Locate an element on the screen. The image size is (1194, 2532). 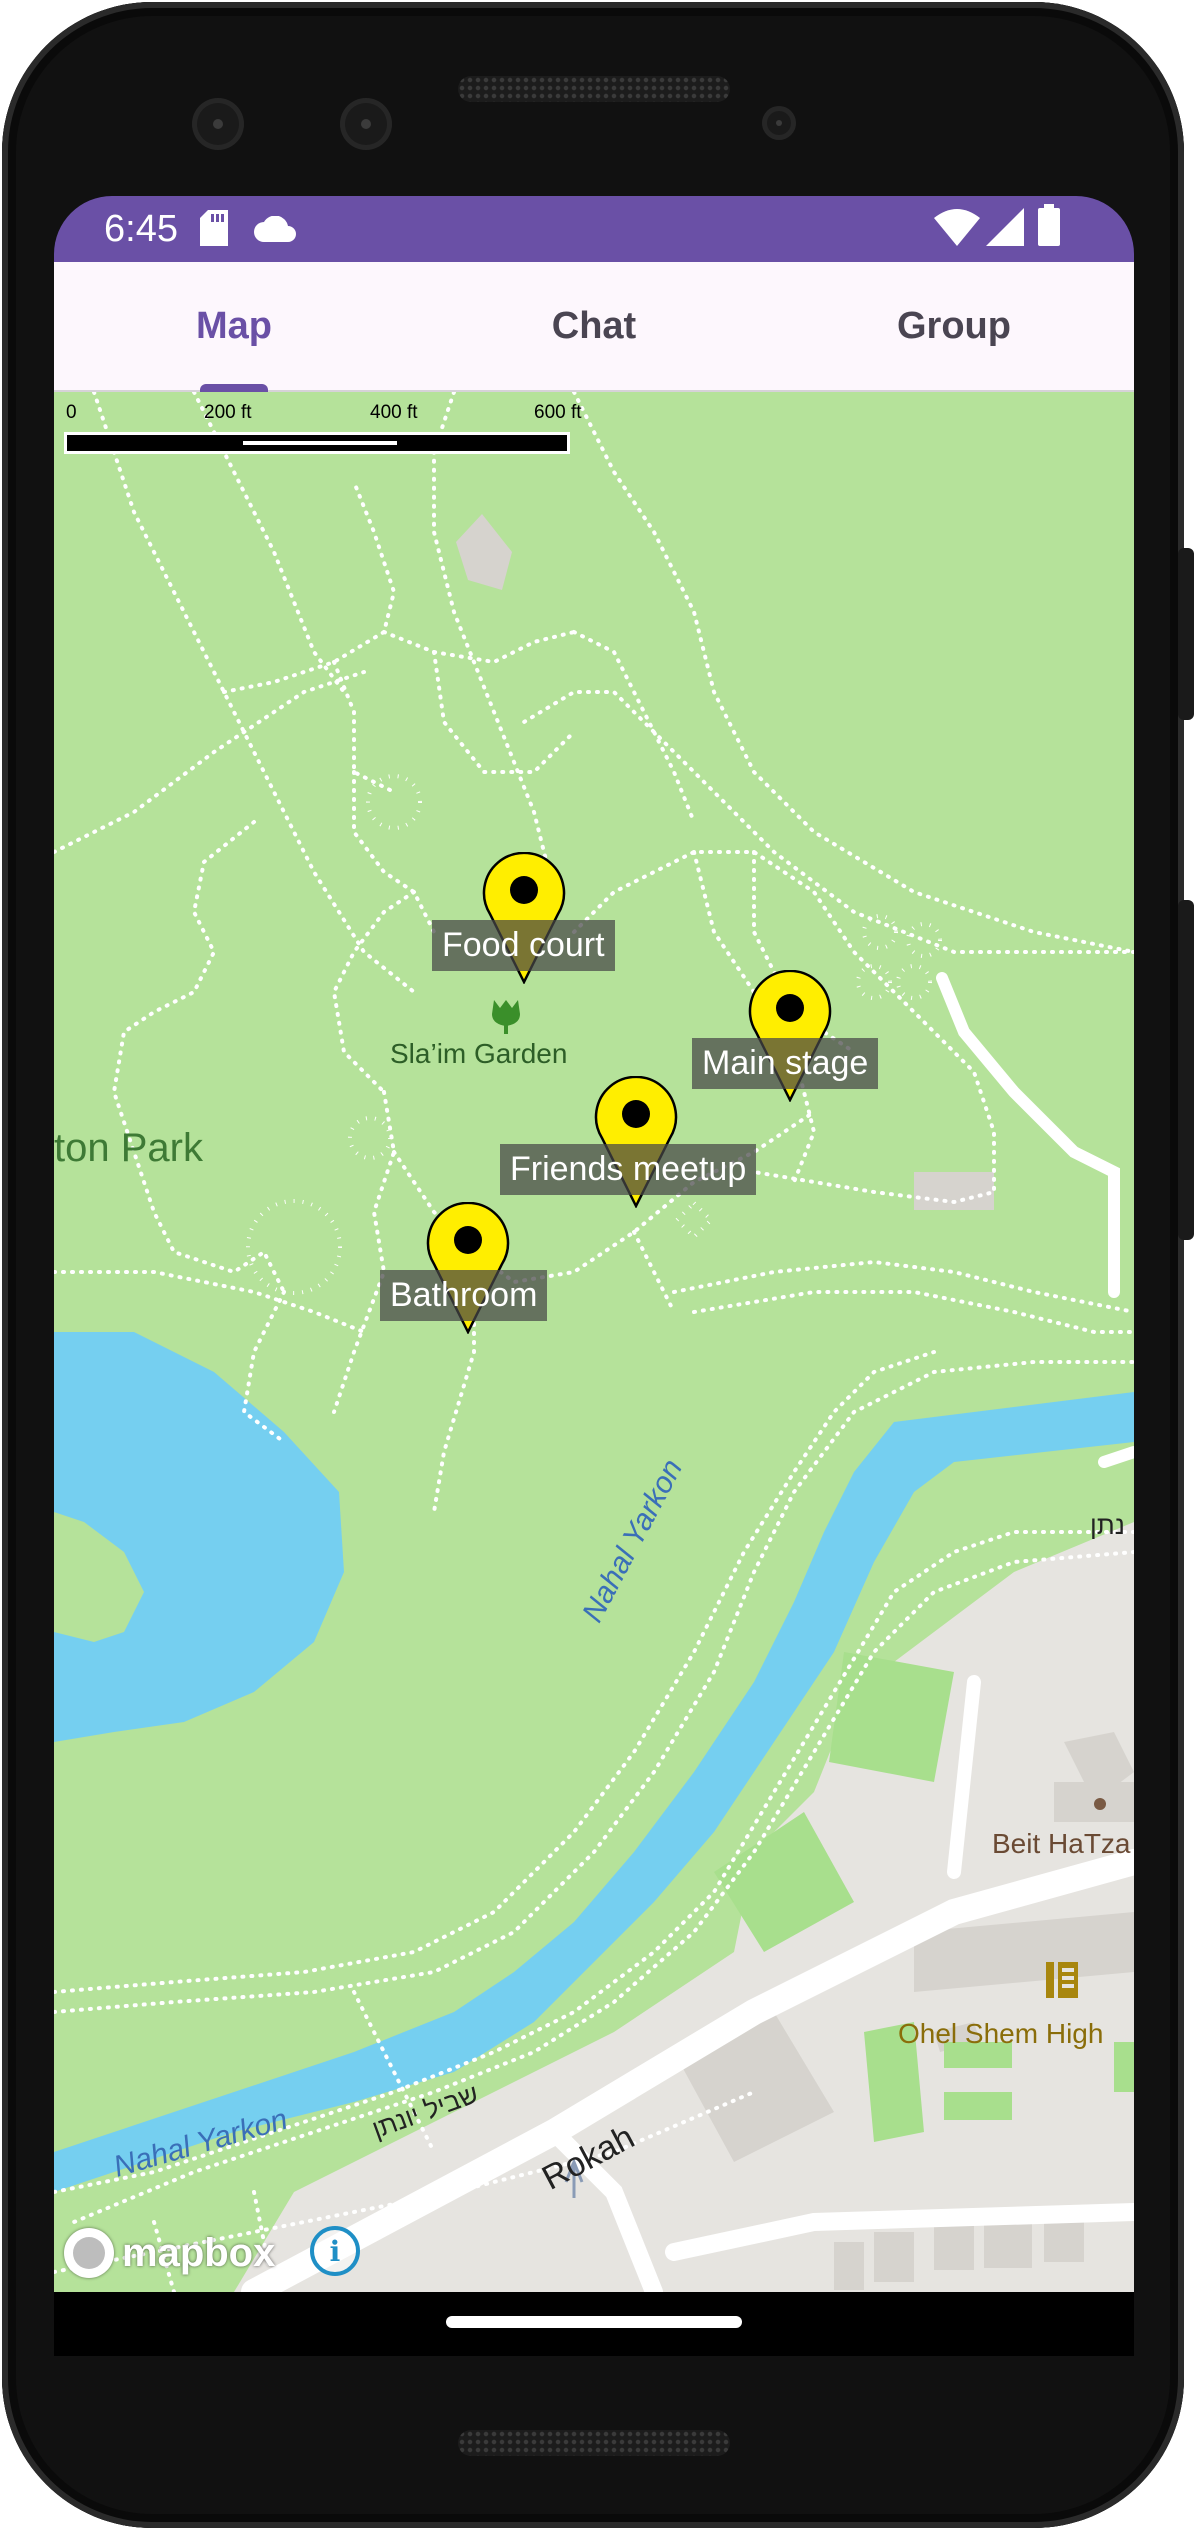
tab-selected-indicator is located at coordinates (234, 388).